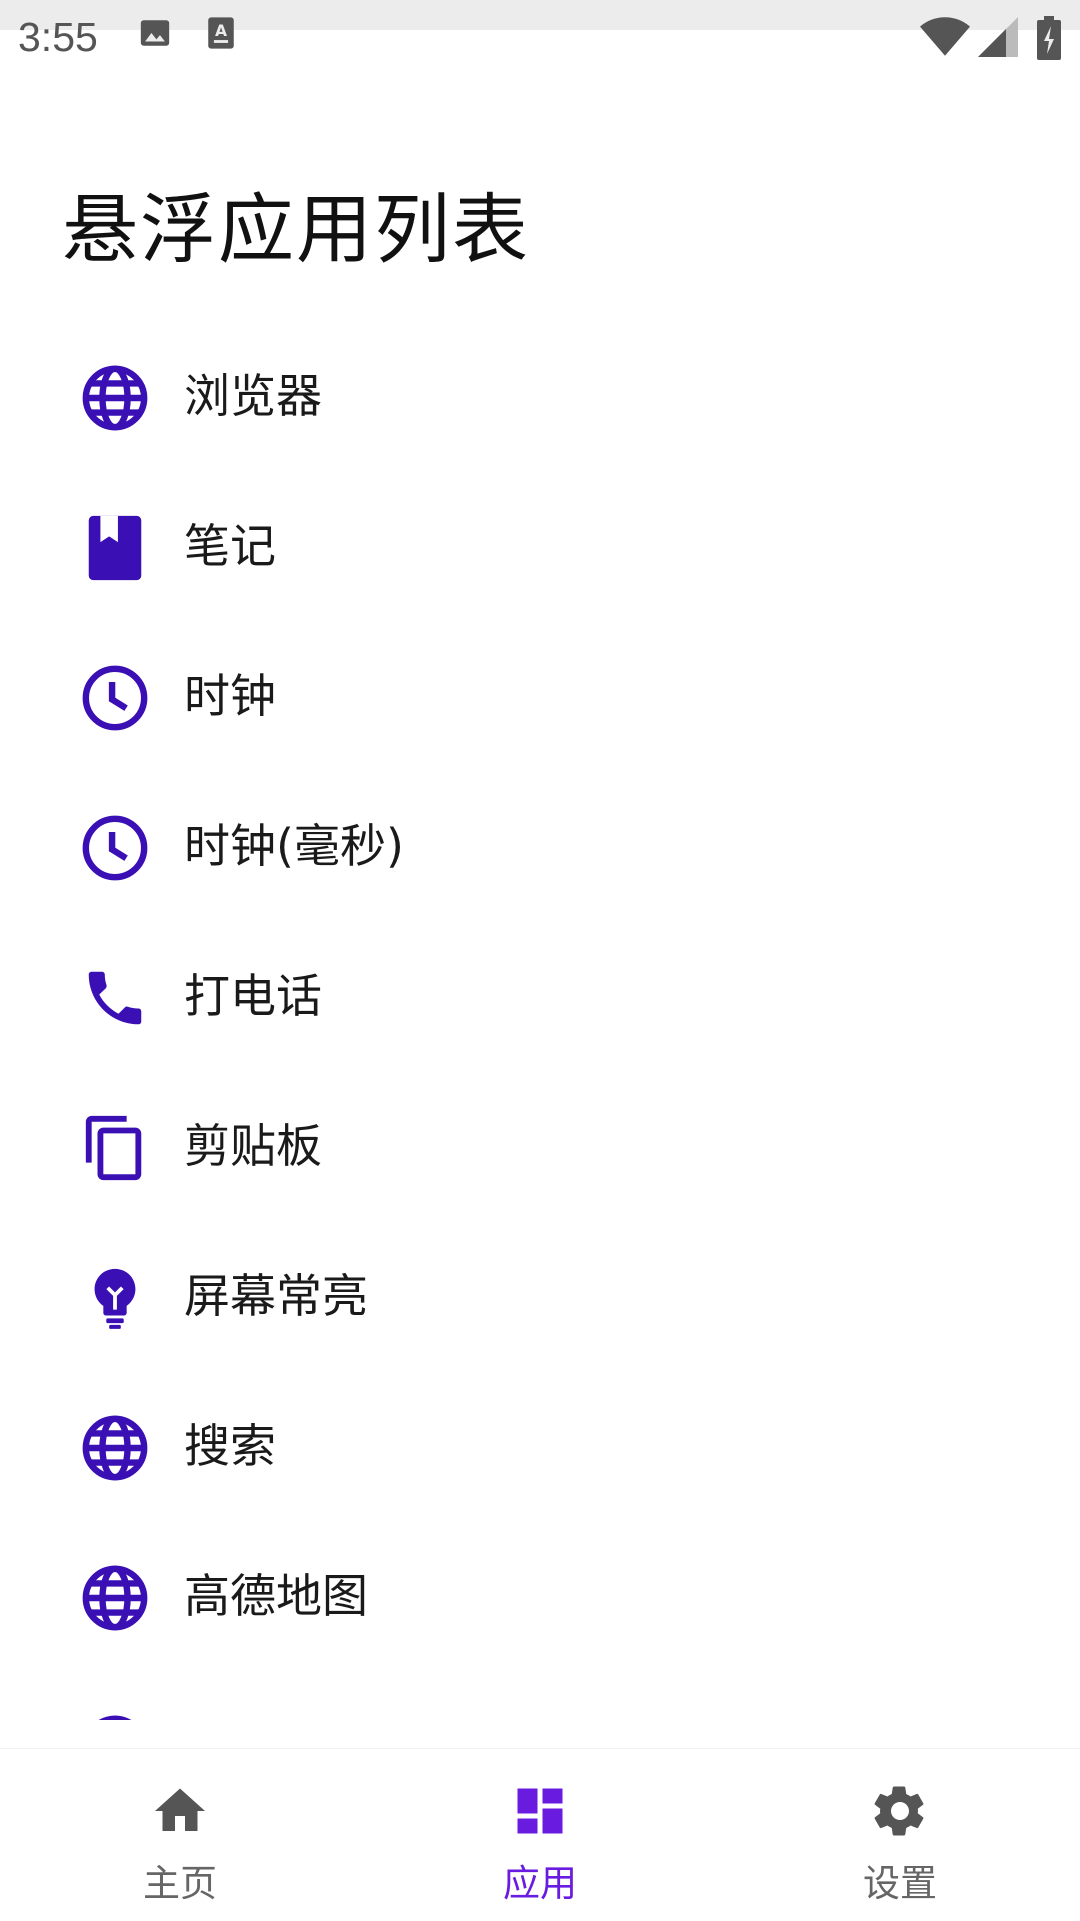  I want to click on nav-item-apps: 应用, so click(540, 1835).